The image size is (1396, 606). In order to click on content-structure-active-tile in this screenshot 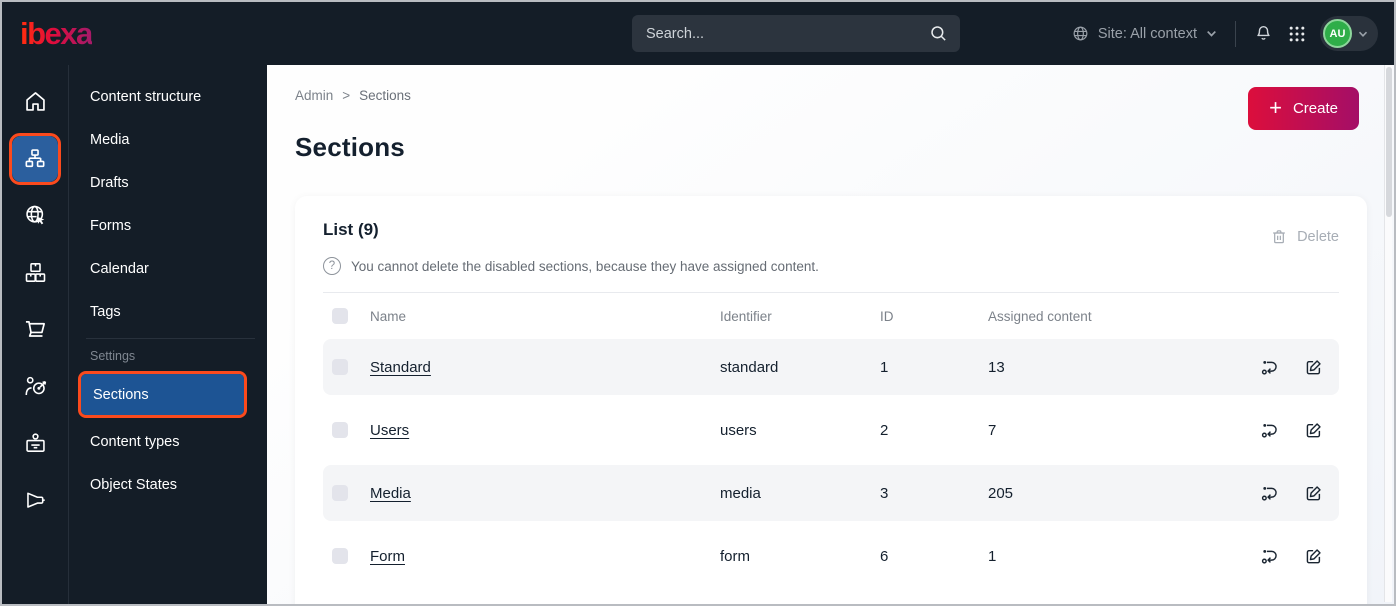, I will do `click(35, 158)`.